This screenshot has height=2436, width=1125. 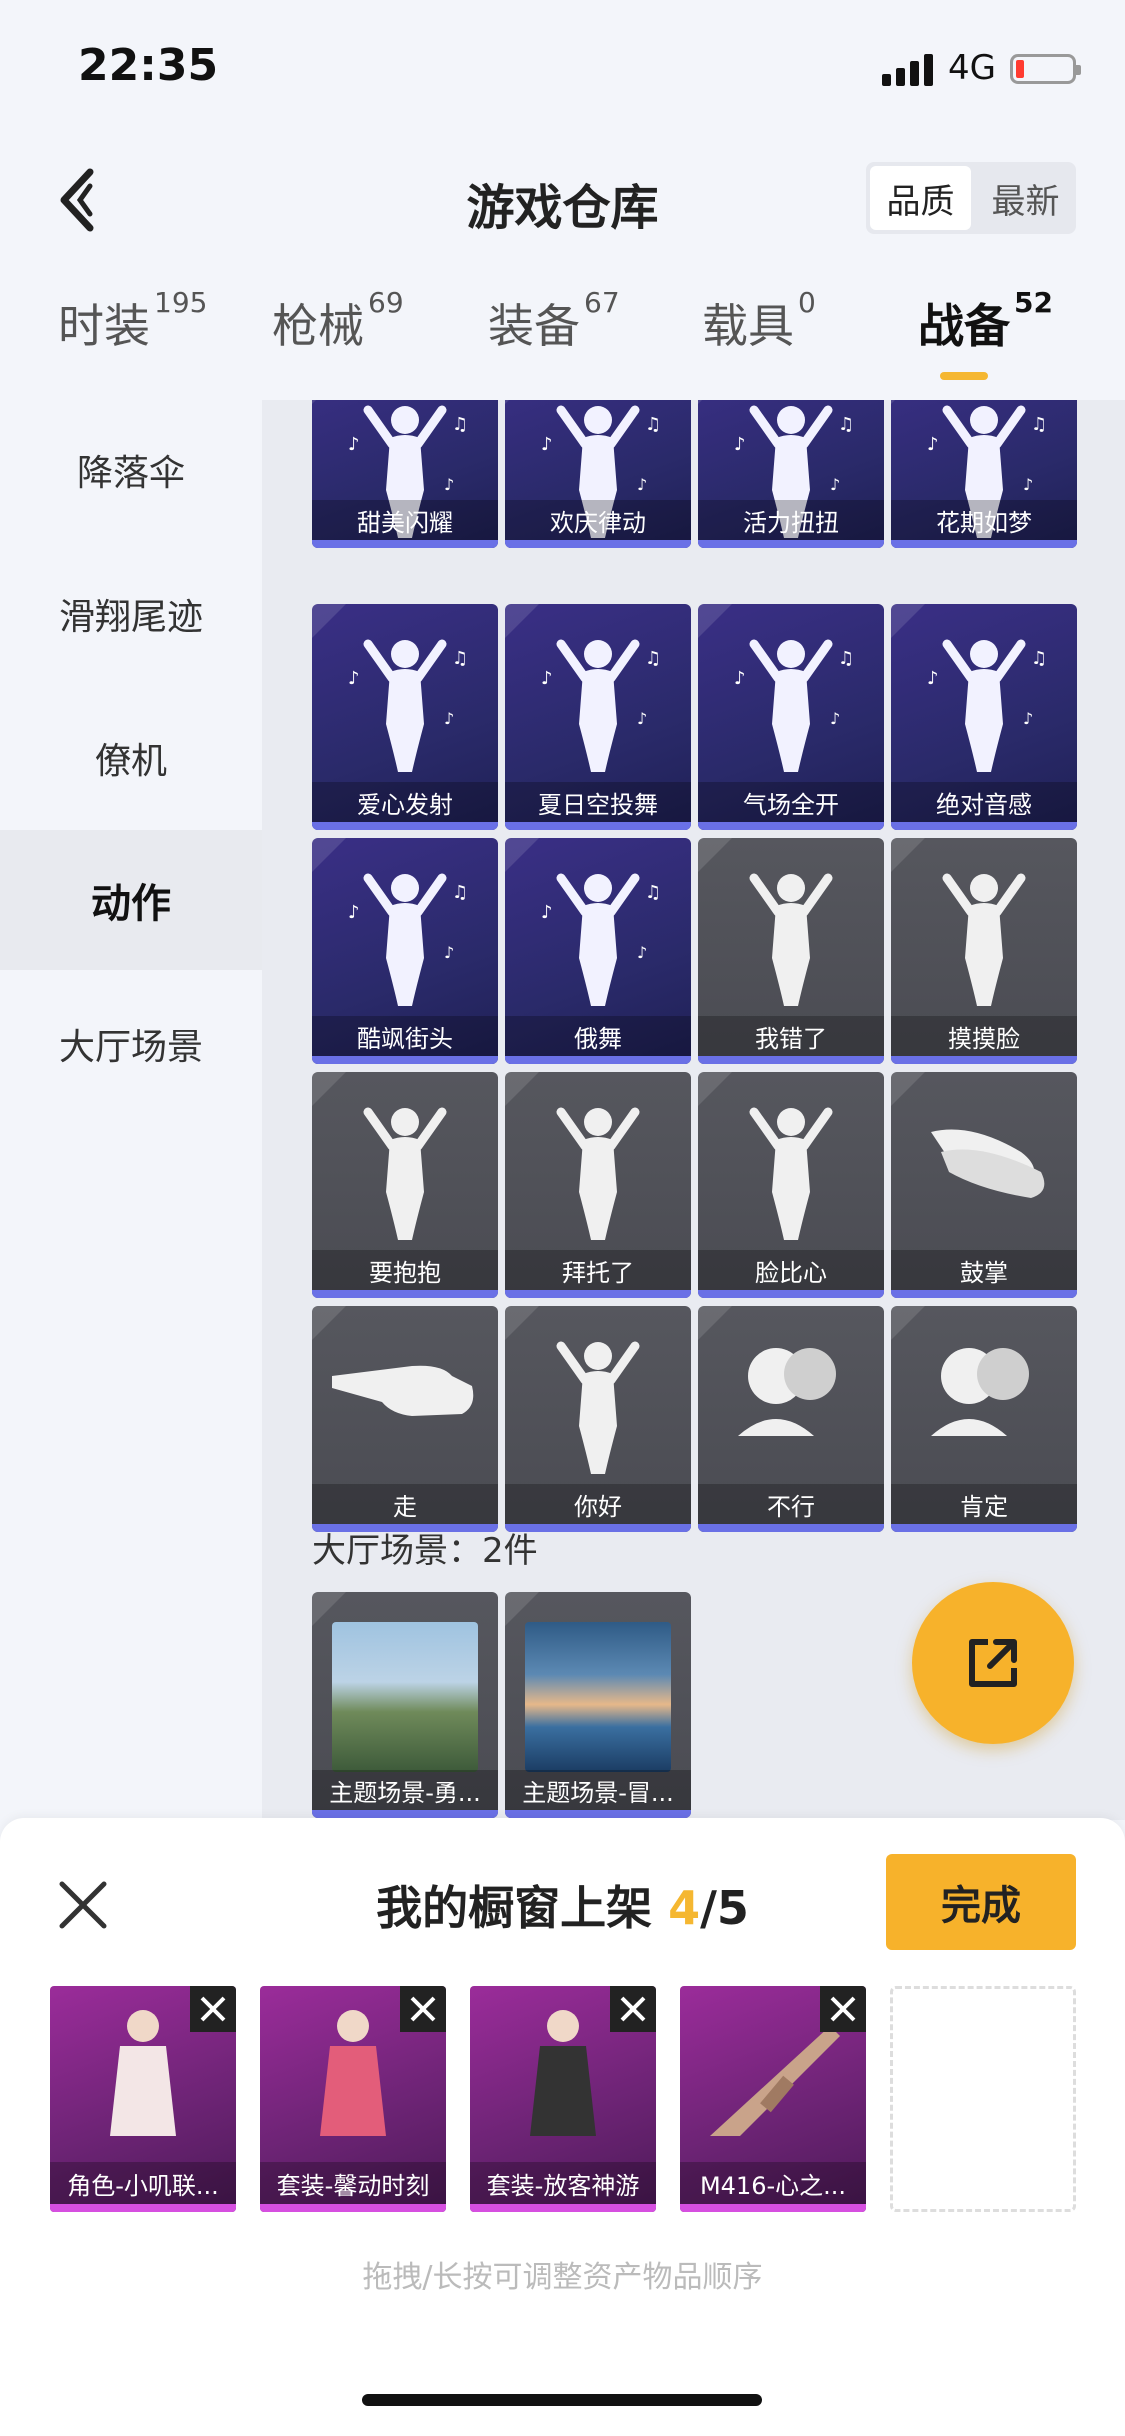 I want to click on emote-label: 摸摸脸, so click(x=984, y=1036).